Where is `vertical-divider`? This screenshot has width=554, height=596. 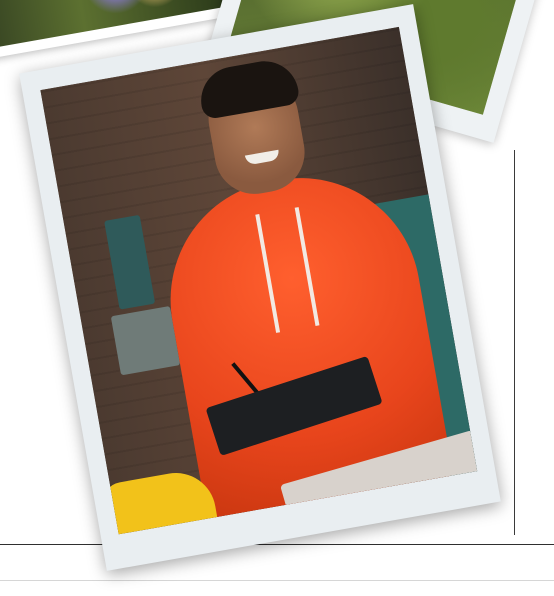 vertical-divider is located at coordinates (514, 342).